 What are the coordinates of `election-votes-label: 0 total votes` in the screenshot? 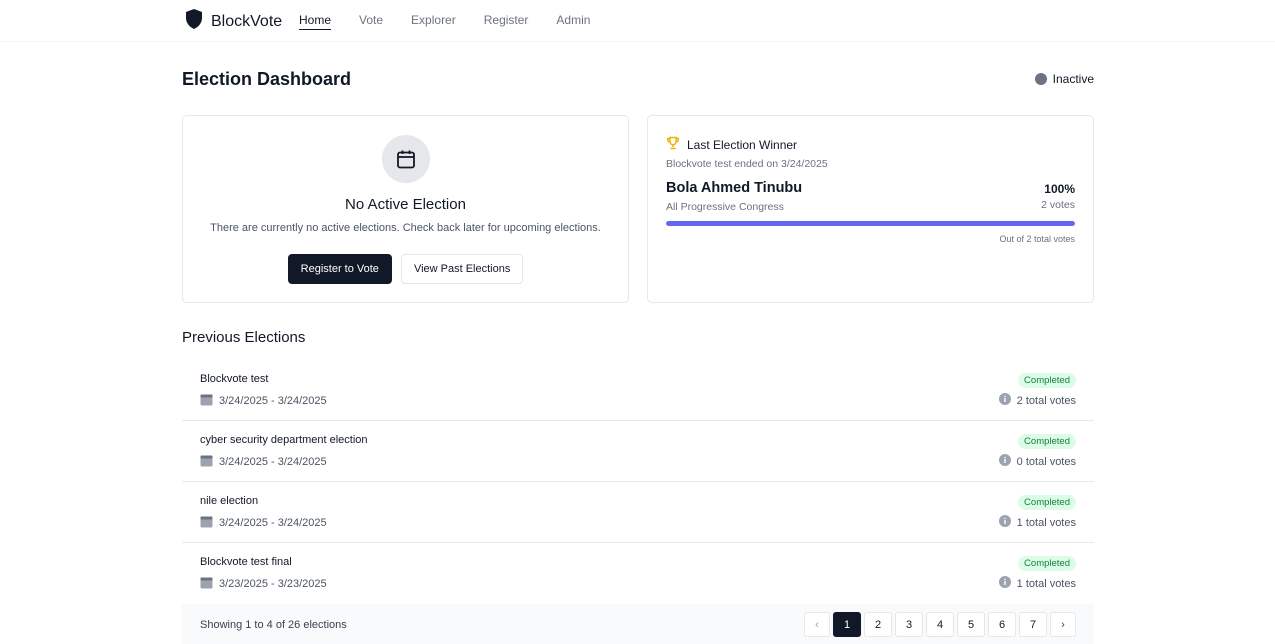 It's located at (1046, 461).